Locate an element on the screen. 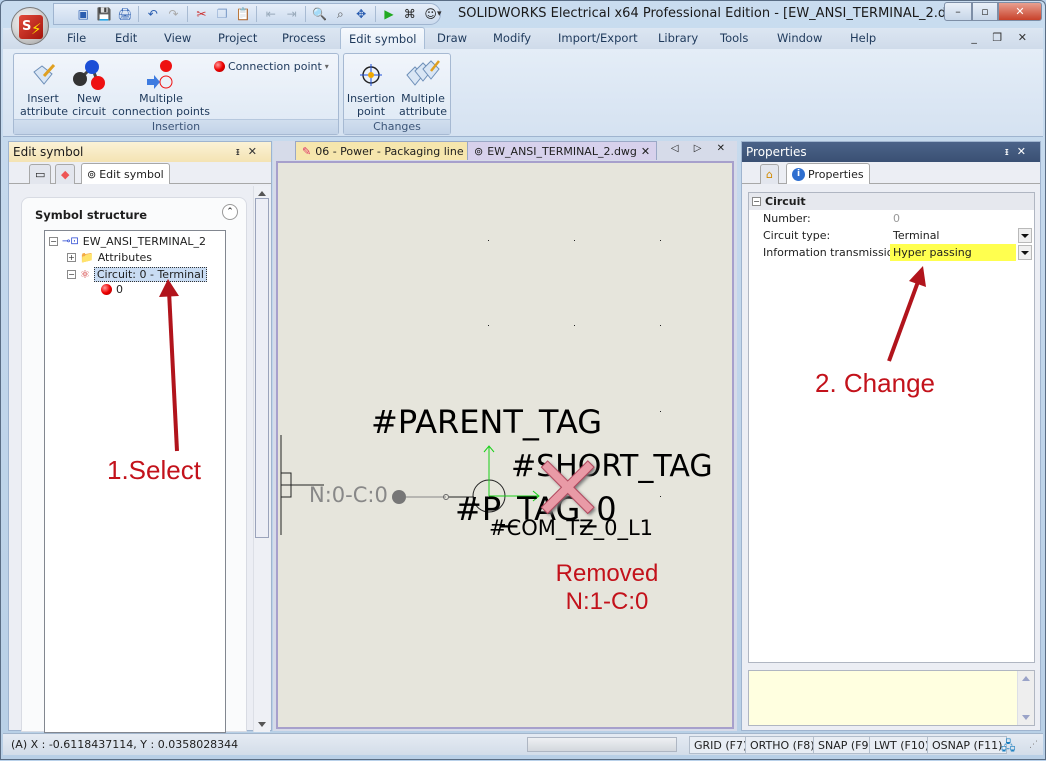  osnap-toggle: OSNAP (F11) is located at coordinates (967, 745).